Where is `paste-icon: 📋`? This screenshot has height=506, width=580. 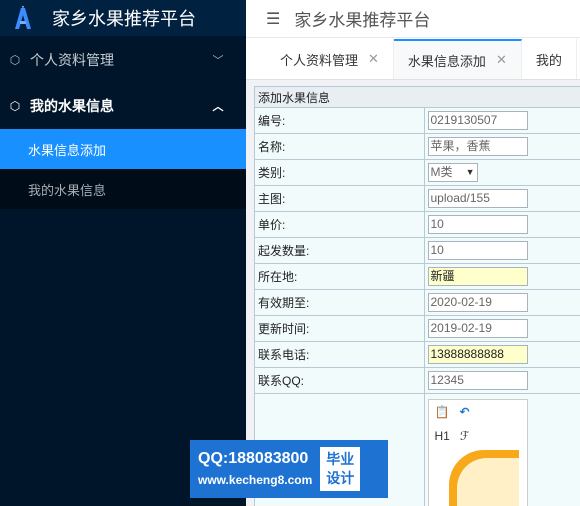 paste-icon: 📋 is located at coordinates (442, 412).